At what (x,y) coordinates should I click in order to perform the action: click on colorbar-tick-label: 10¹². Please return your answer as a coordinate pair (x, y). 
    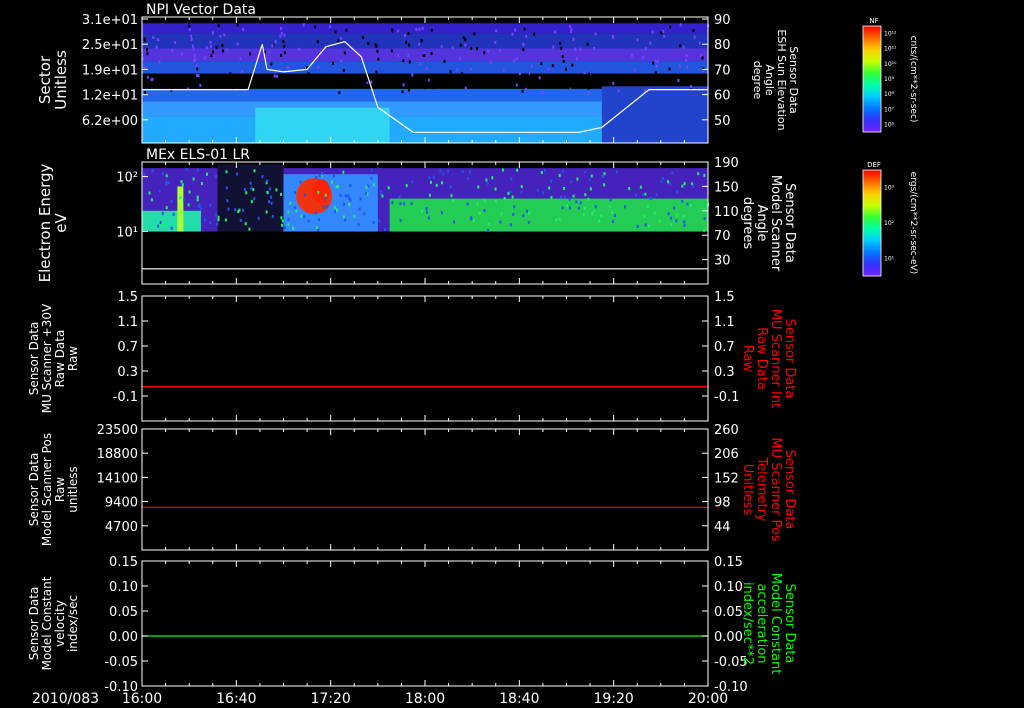
    Looking at the image, I should click on (890, 34).